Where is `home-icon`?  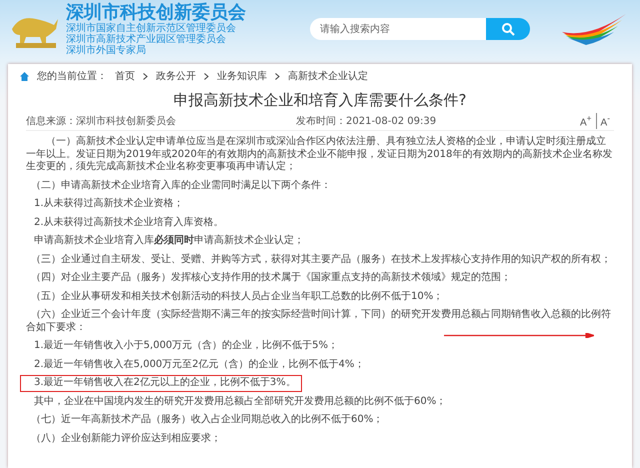
home-icon is located at coordinates (24, 76).